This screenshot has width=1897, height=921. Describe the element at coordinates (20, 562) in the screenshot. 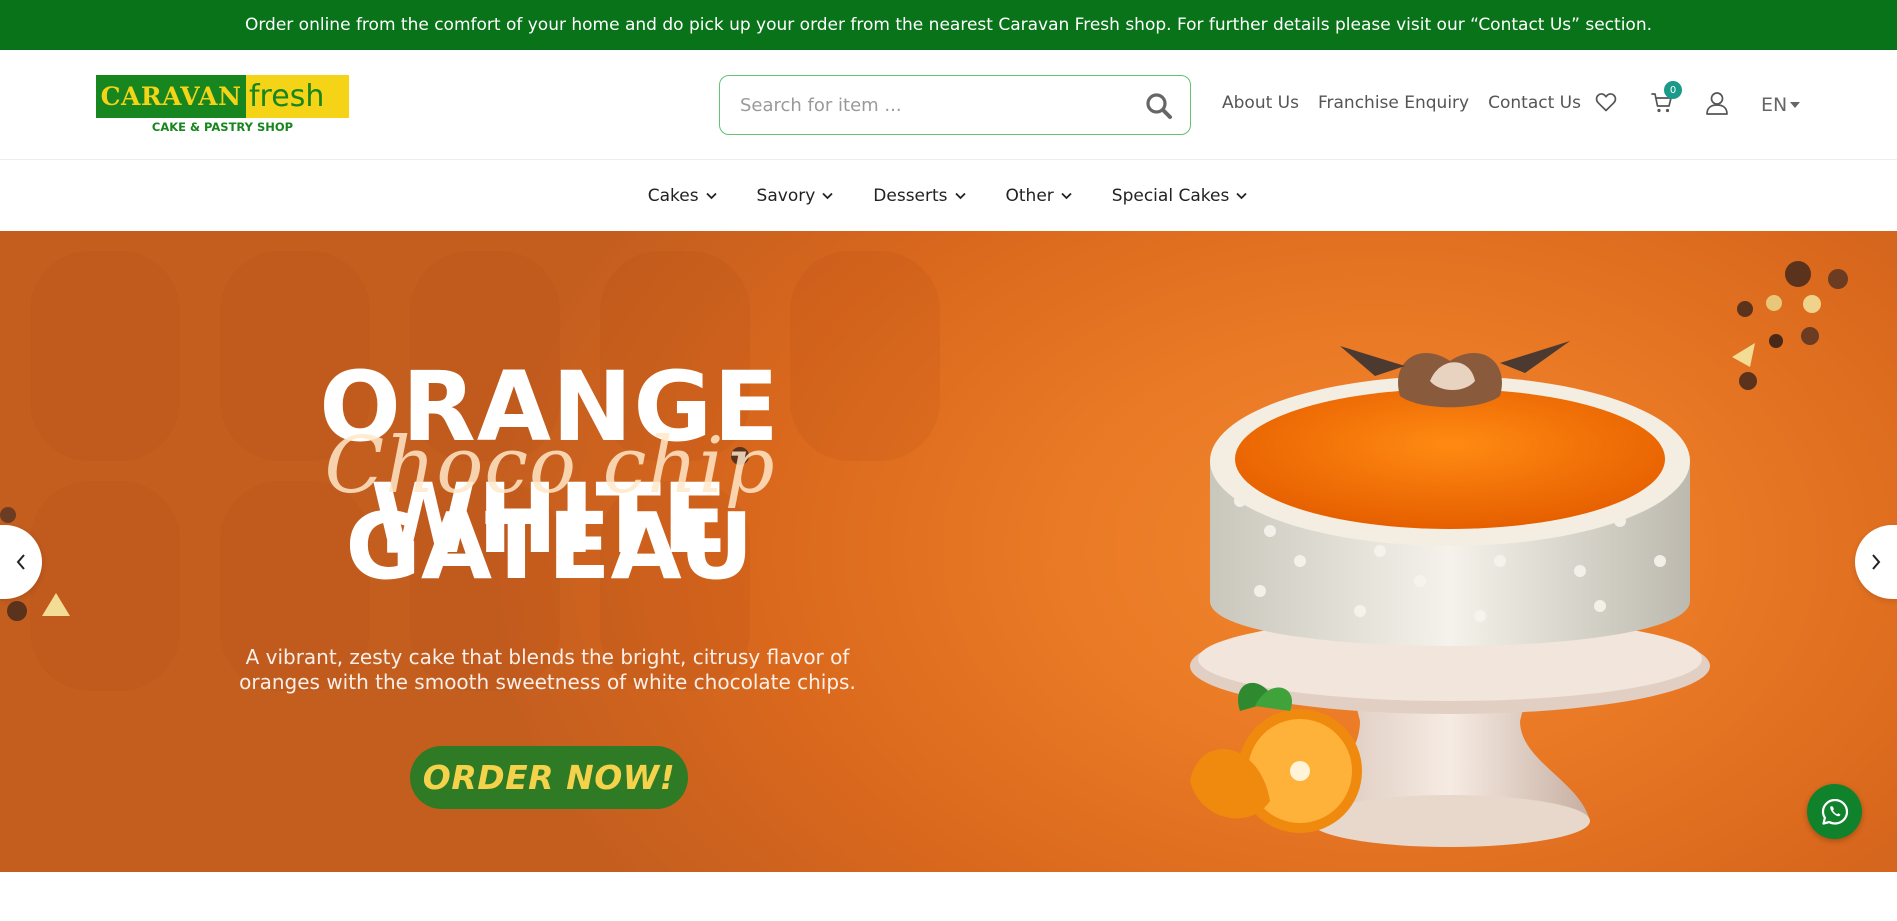

I see `chevron-left-icon` at that location.